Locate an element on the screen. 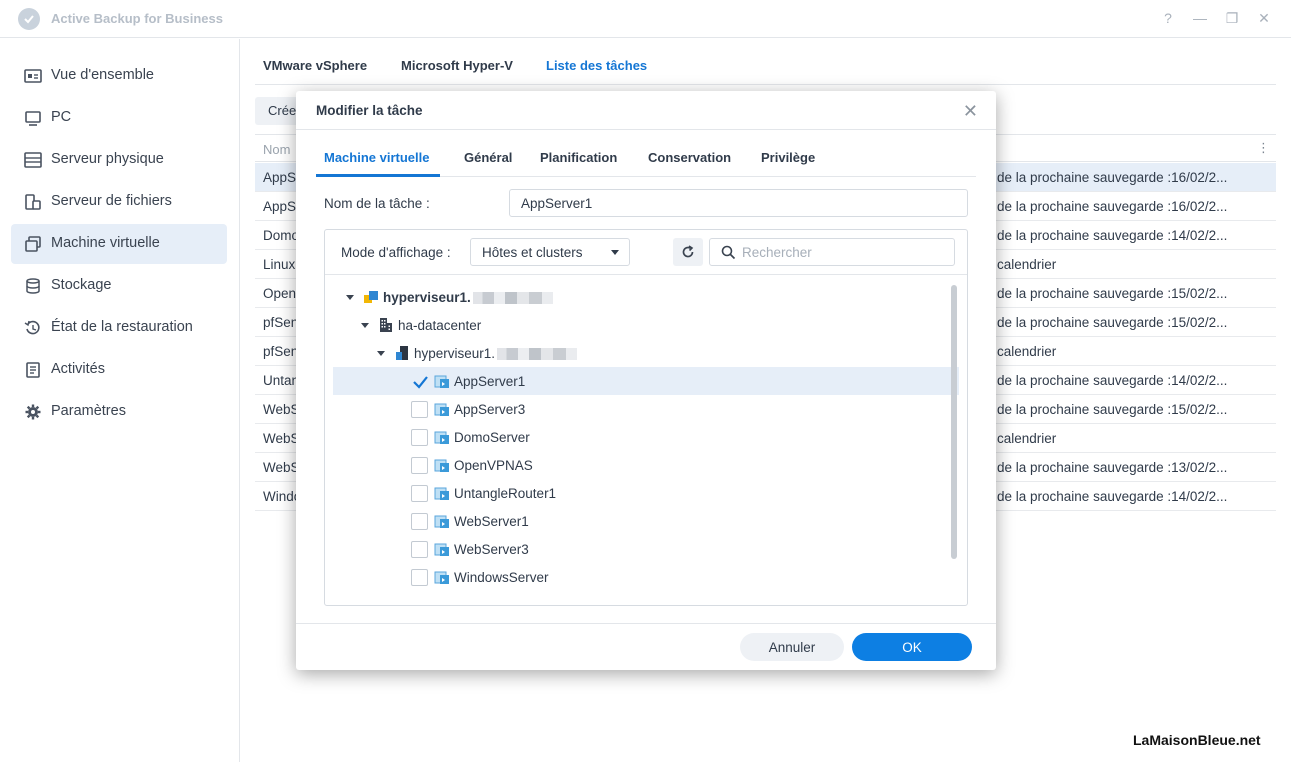 The height and width of the screenshot is (762, 1291). column-header-name: Nom is located at coordinates (276, 149).